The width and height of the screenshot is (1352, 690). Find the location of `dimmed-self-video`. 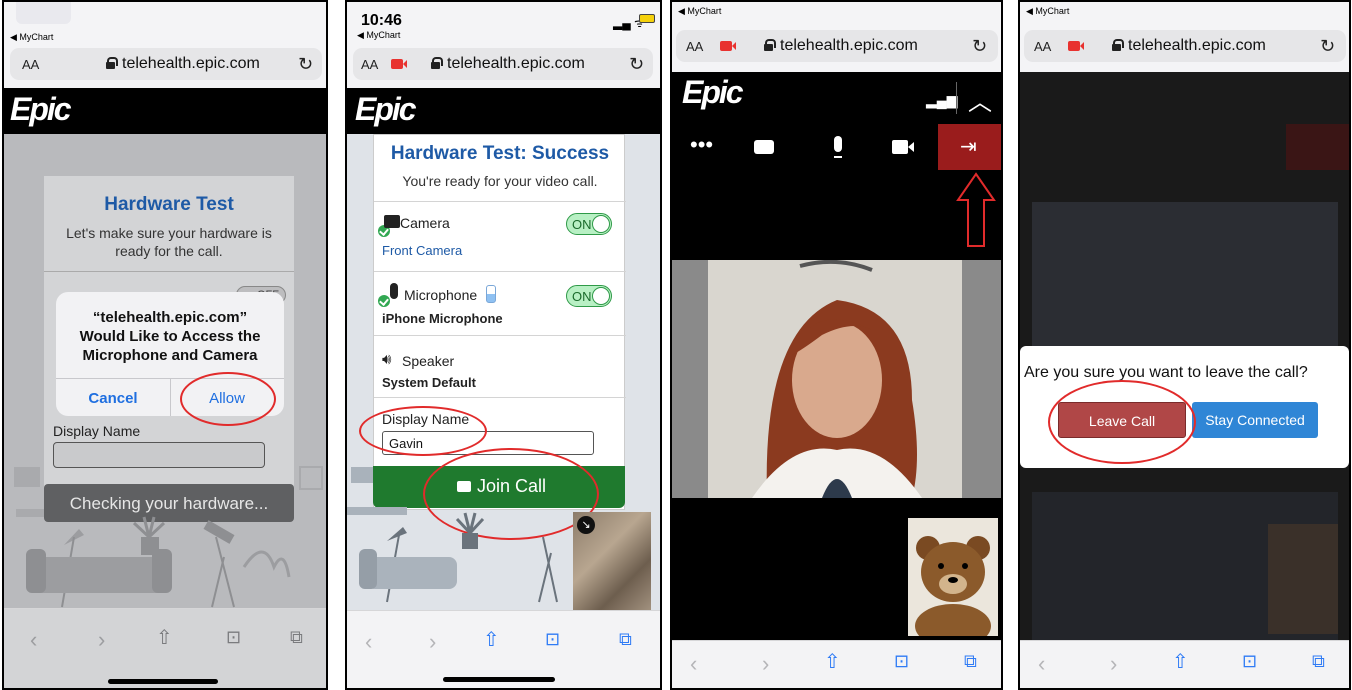

dimmed-self-video is located at coordinates (1303, 579).